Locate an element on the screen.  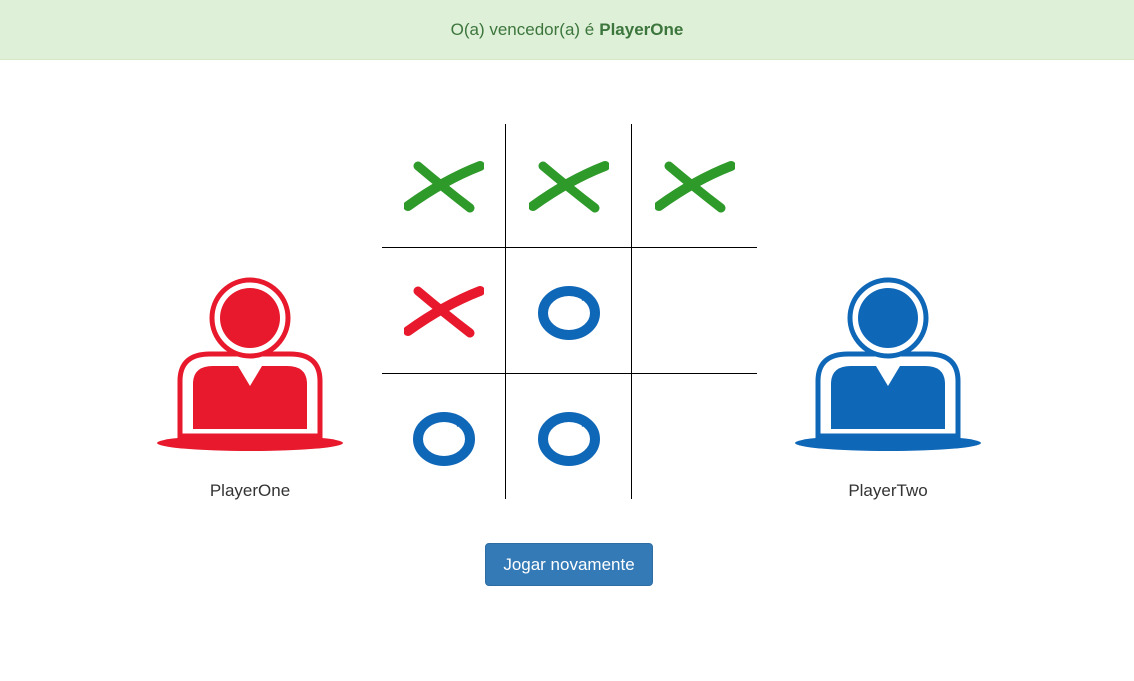
player-one-panel: PlayerOne is located at coordinates (250, 388).